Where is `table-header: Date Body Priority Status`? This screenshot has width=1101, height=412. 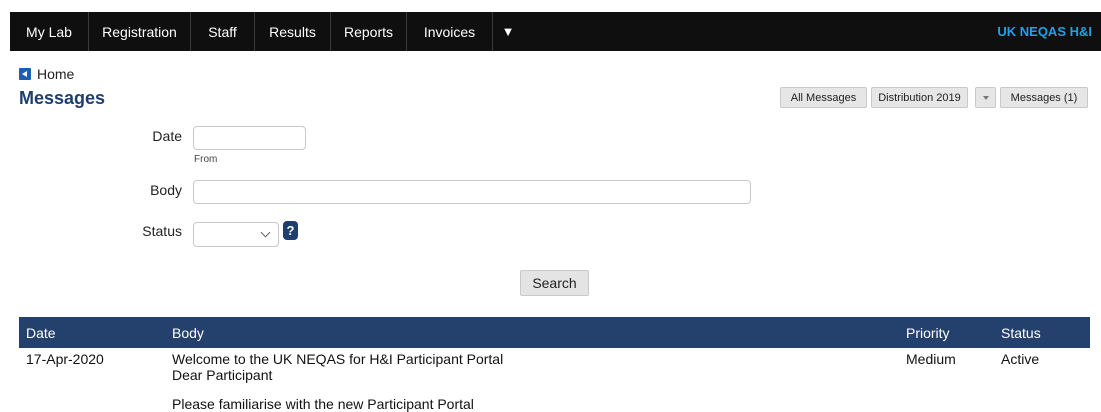
table-header: Date Body Priority Status is located at coordinates (554, 332).